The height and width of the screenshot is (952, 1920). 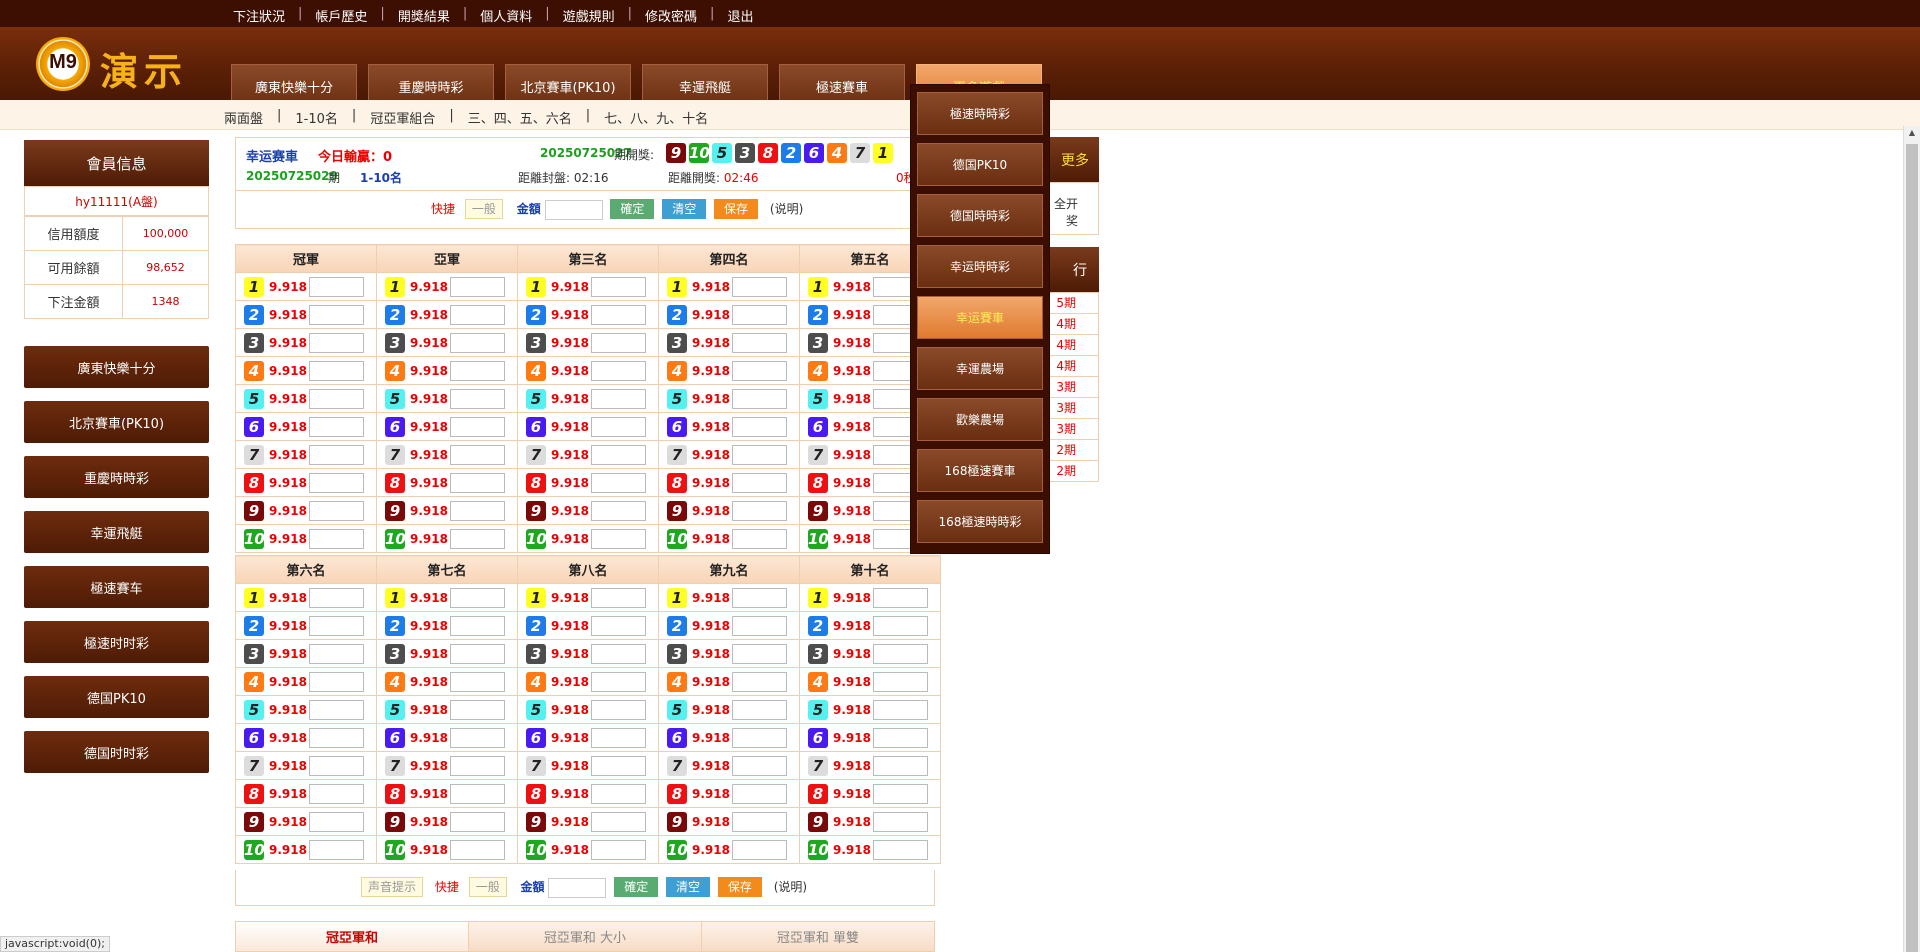 What do you see at coordinates (402, 117) in the screenshot?
I see `sub-link: 冠亞軍組合` at bounding box center [402, 117].